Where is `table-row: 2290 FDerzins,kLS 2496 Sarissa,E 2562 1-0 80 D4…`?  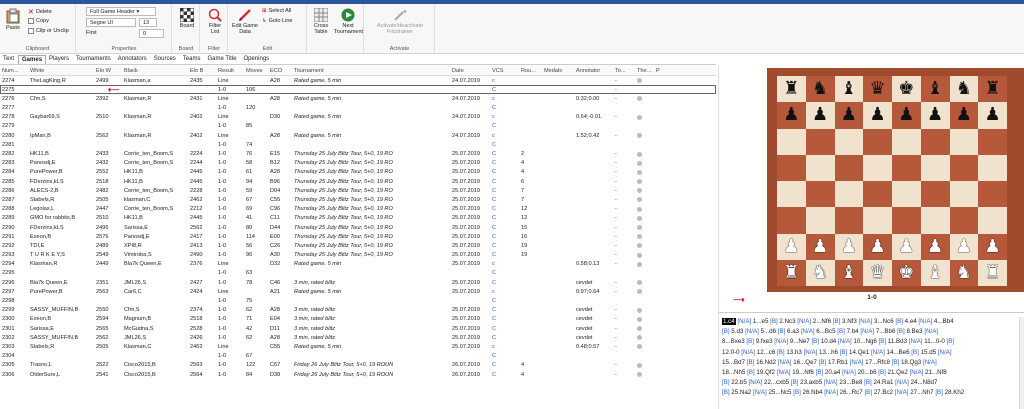 table-row: 2290 FDerzins,kLS 2496 Sarissa,E 2562 1-0 80 D4… is located at coordinates (358, 227).